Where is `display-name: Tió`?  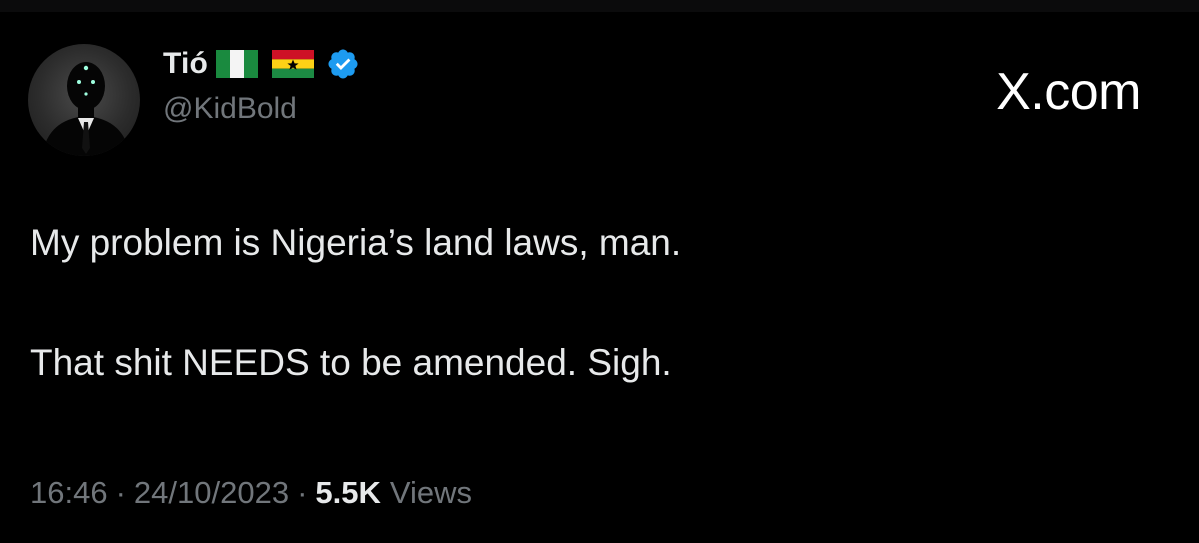
display-name: Tió is located at coordinates (185, 64).